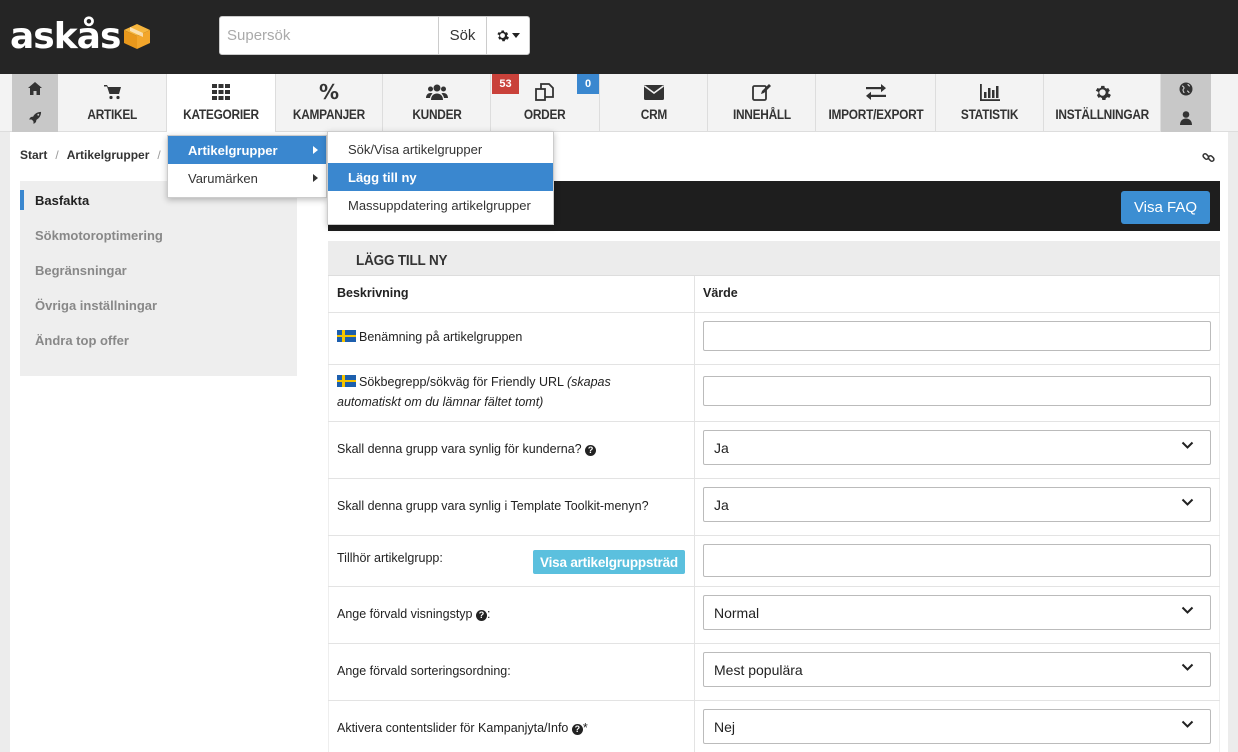  What do you see at coordinates (113, 103) in the screenshot?
I see `nav-artikel: ARTIKEL` at bounding box center [113, 103].